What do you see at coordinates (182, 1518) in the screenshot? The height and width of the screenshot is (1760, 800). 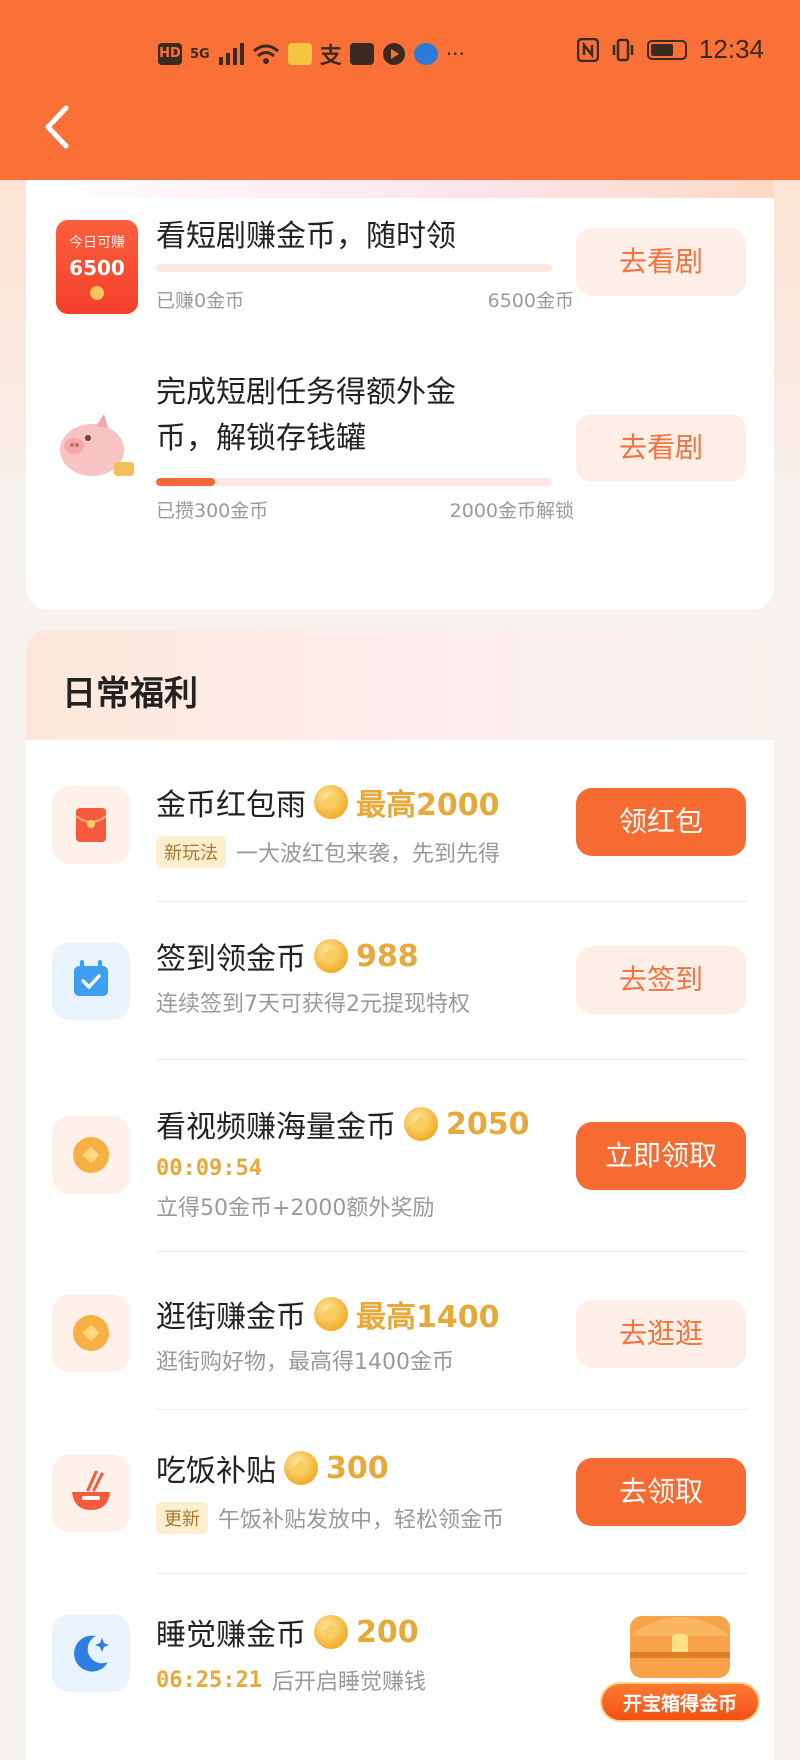 I see `update-tag: 更新` at bounding box center [182, 1518].